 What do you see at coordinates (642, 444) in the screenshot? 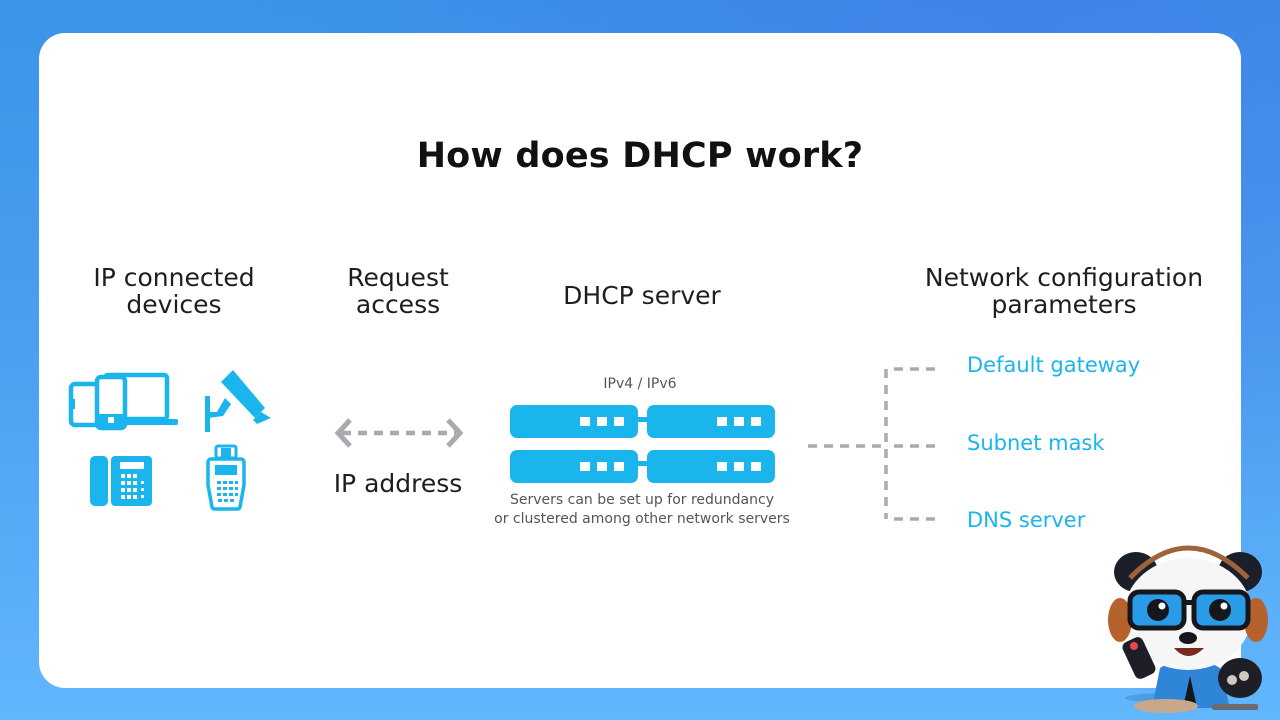
I see `server-cluster-icon` at bounding box center [642, 444].